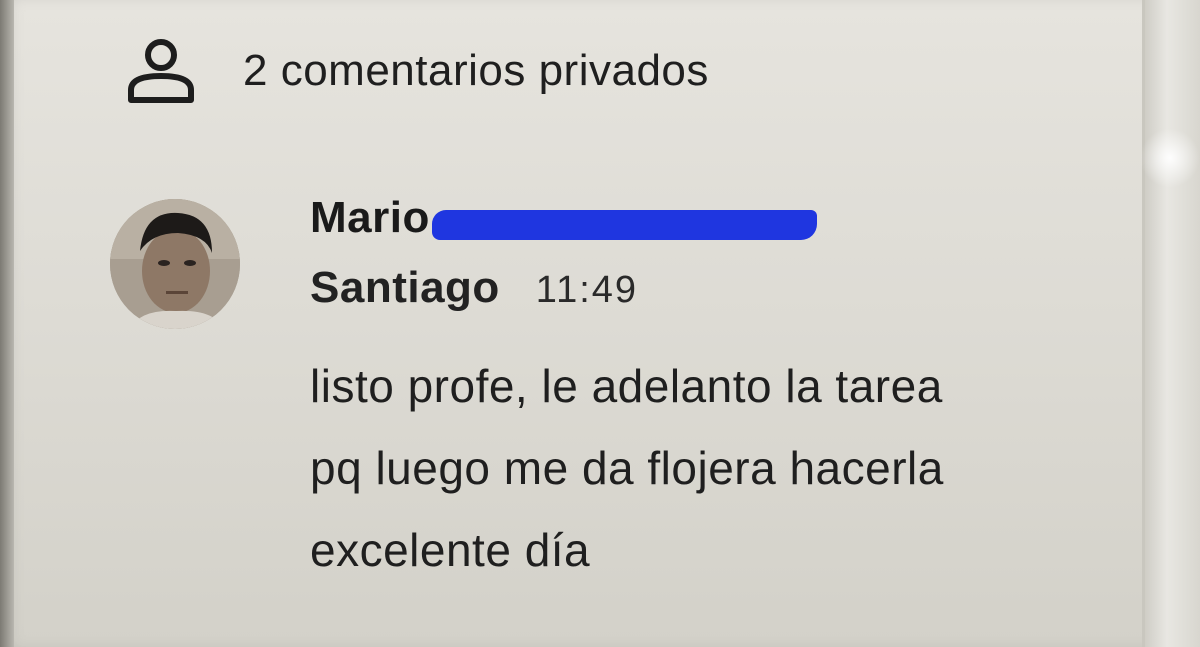 This screenshot has height=647, width=1200. I want to click on monitor-bezel, so click(1172, 323).